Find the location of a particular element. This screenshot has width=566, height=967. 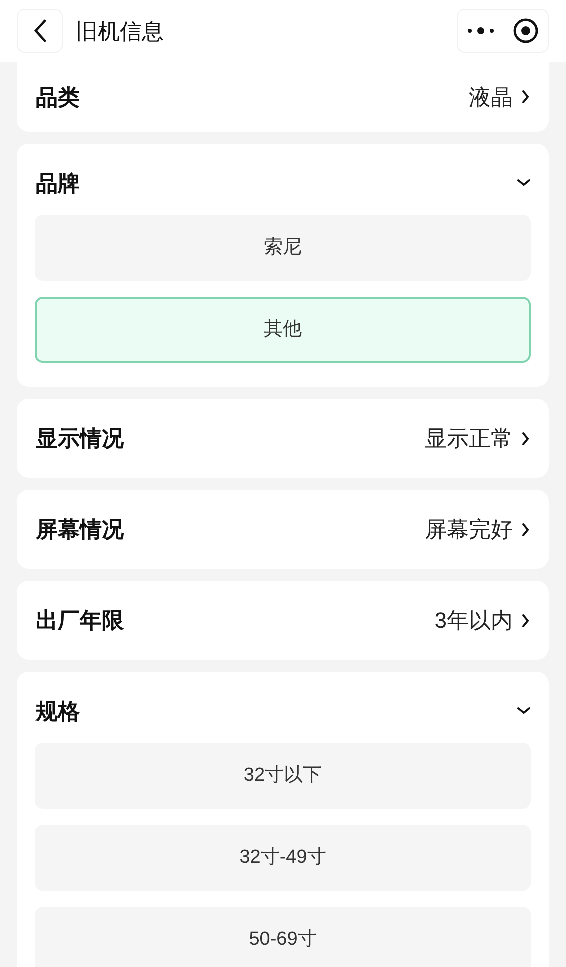

more-icon is located at coordinates (481, 31).